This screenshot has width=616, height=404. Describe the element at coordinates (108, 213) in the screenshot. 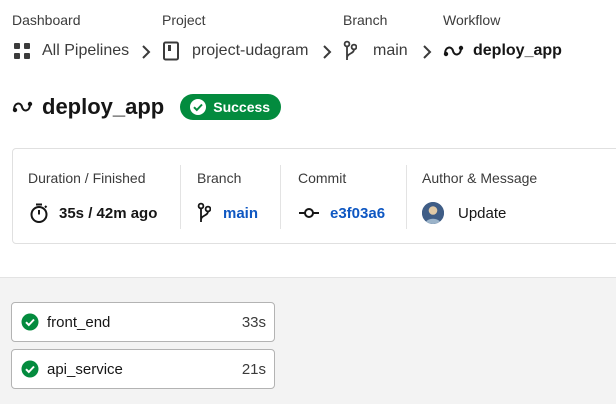

I see `duration-value: 35s / 42m ago` at that location.